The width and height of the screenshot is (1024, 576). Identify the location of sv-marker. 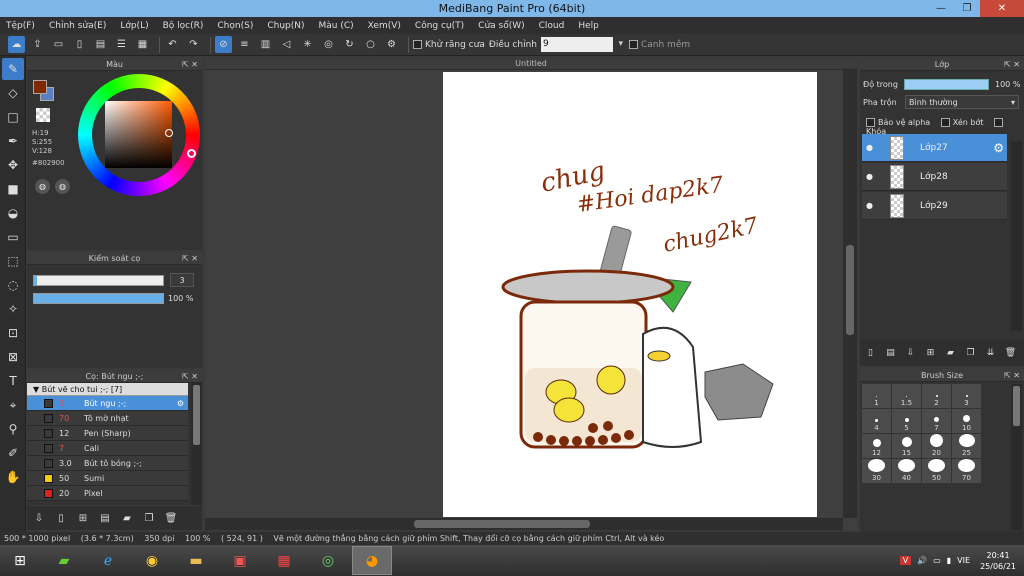
(169, 133).